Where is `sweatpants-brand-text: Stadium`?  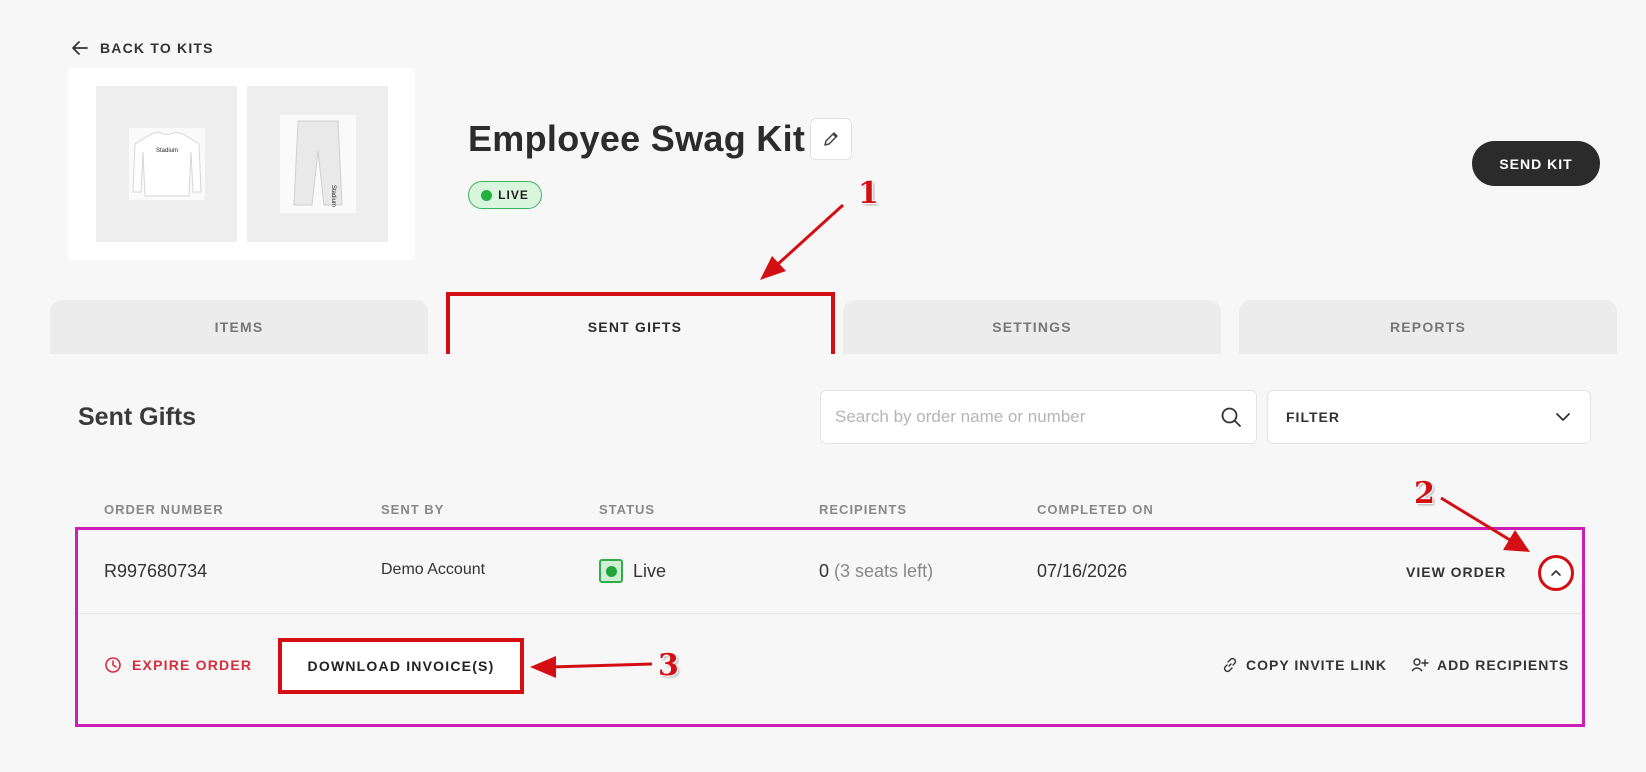
sweatpants-brand-text: Stadium is located at coordinates (333, 196).